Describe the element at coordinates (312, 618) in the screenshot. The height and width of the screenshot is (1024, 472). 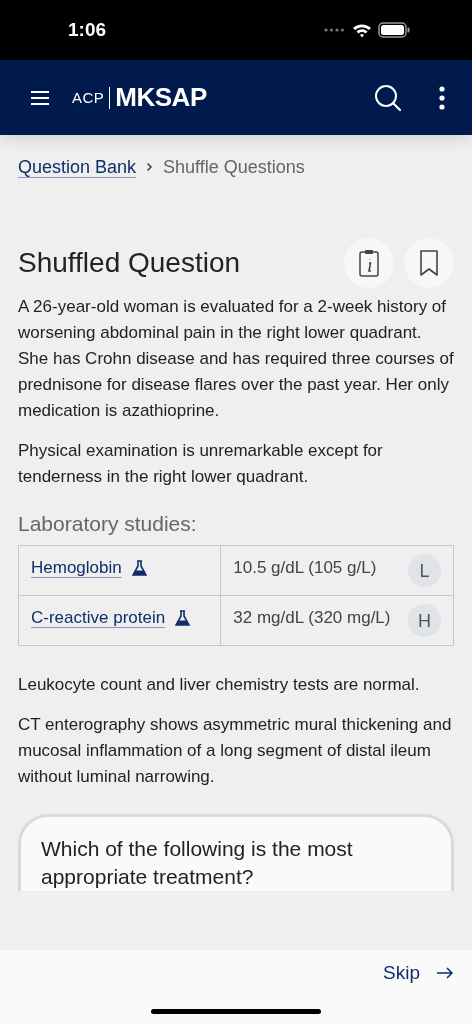
I see `lab-value: 32 mg/dL (320 mg/L)` at that location.